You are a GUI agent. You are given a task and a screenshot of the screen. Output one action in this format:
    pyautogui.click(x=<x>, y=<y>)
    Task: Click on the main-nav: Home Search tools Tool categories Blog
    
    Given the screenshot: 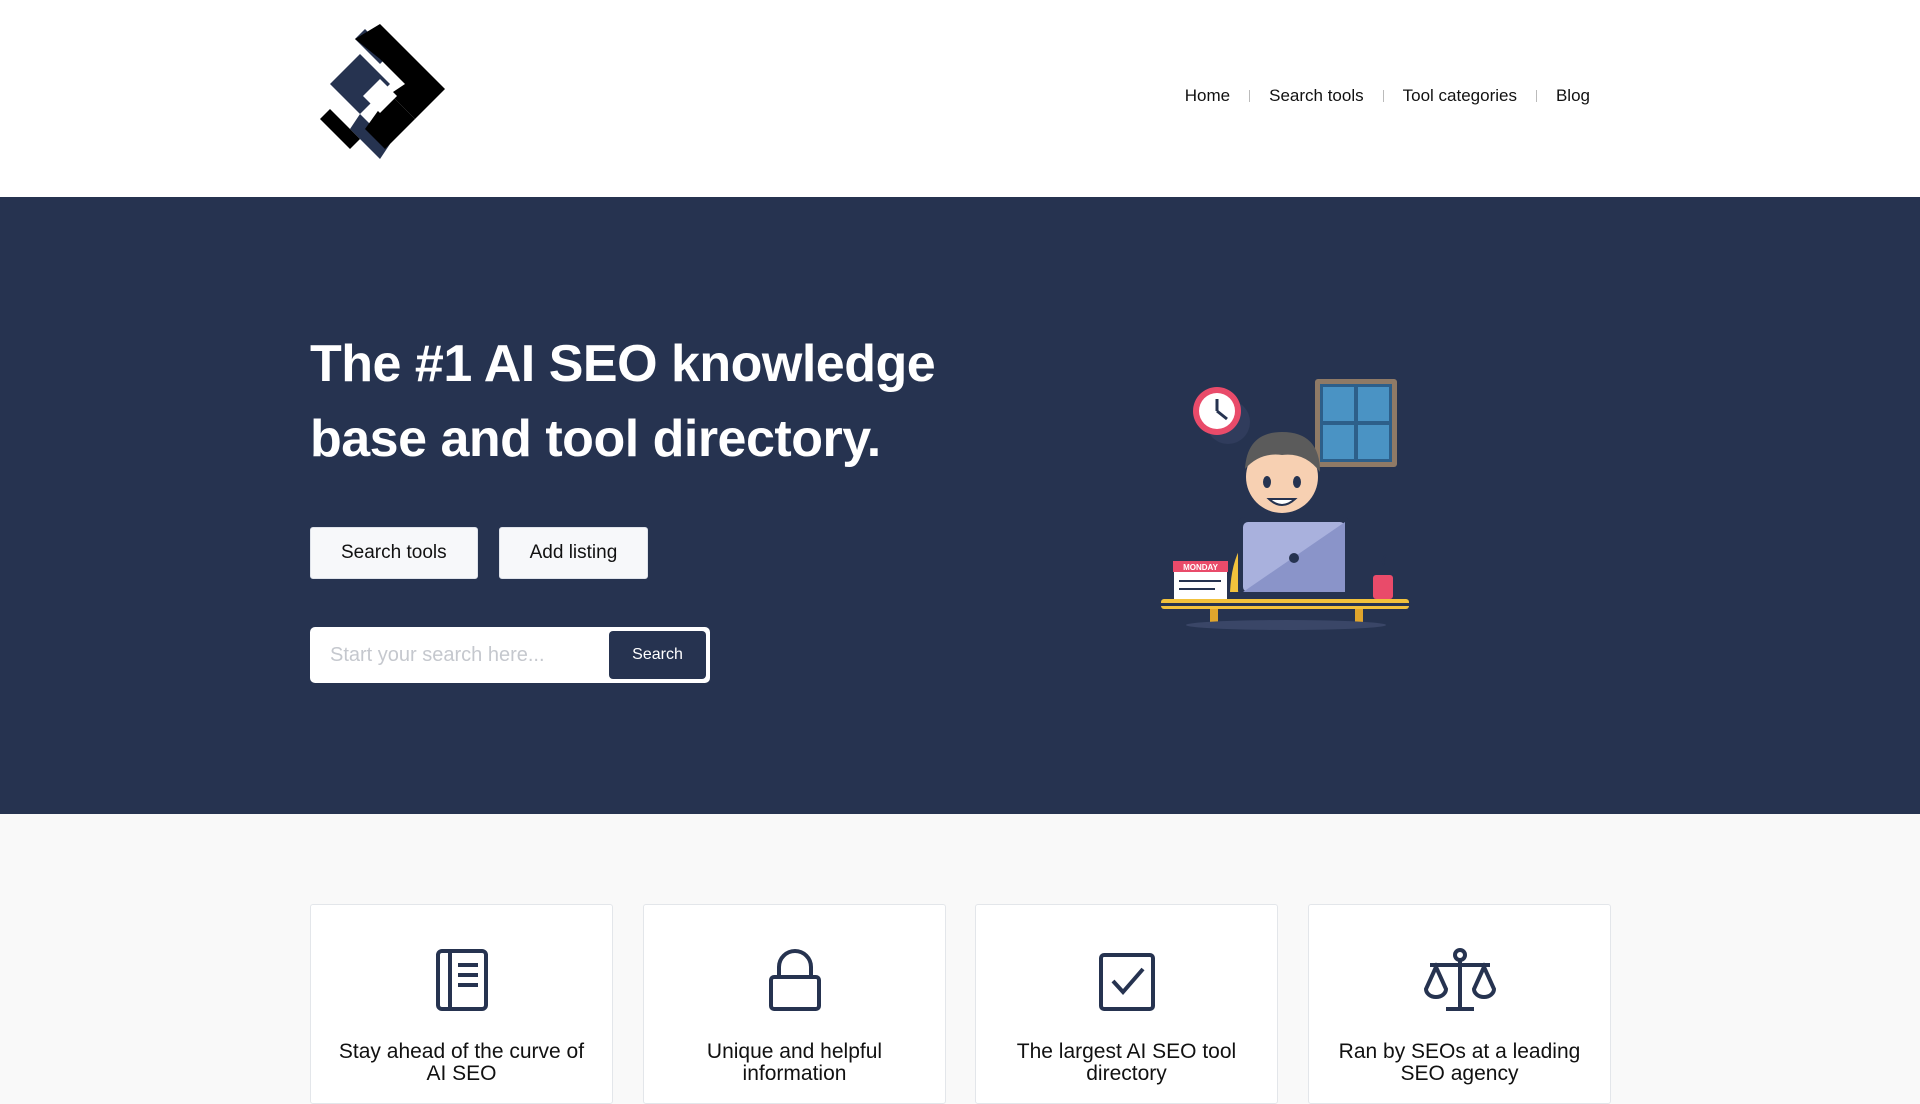 What is the action you would take?
    pyautogui.click(x=1378, y=96)
    